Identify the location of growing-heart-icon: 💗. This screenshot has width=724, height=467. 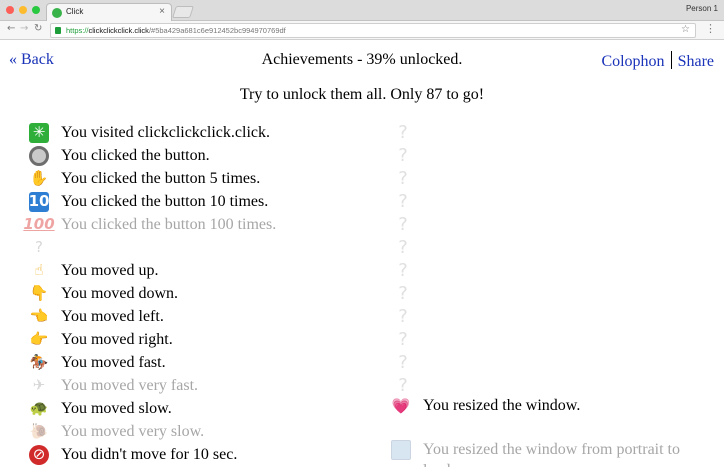
(401, 405).